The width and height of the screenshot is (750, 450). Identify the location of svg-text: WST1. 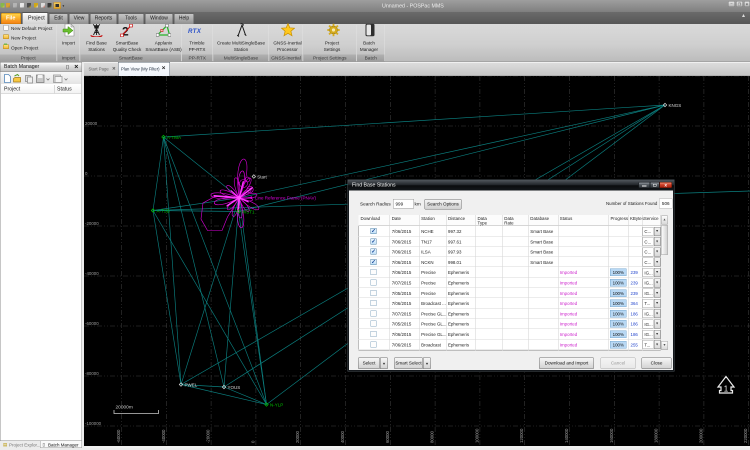
(248, 211).